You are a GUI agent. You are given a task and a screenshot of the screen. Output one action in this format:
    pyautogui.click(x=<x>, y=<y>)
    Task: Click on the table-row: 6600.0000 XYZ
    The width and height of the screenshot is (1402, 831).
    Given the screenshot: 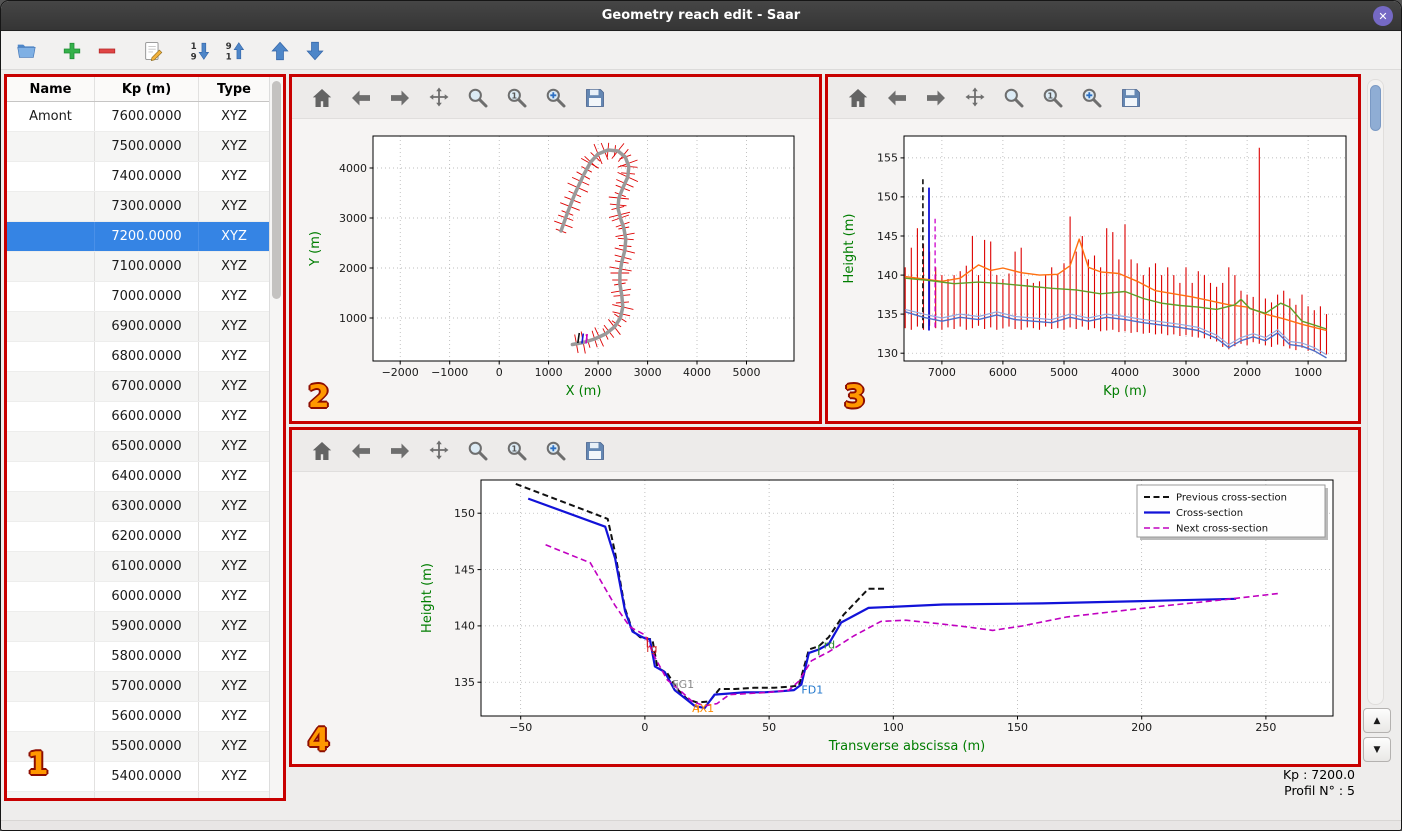 What is the action you would take?
    pyautogui.click(x=138, y=417)
    